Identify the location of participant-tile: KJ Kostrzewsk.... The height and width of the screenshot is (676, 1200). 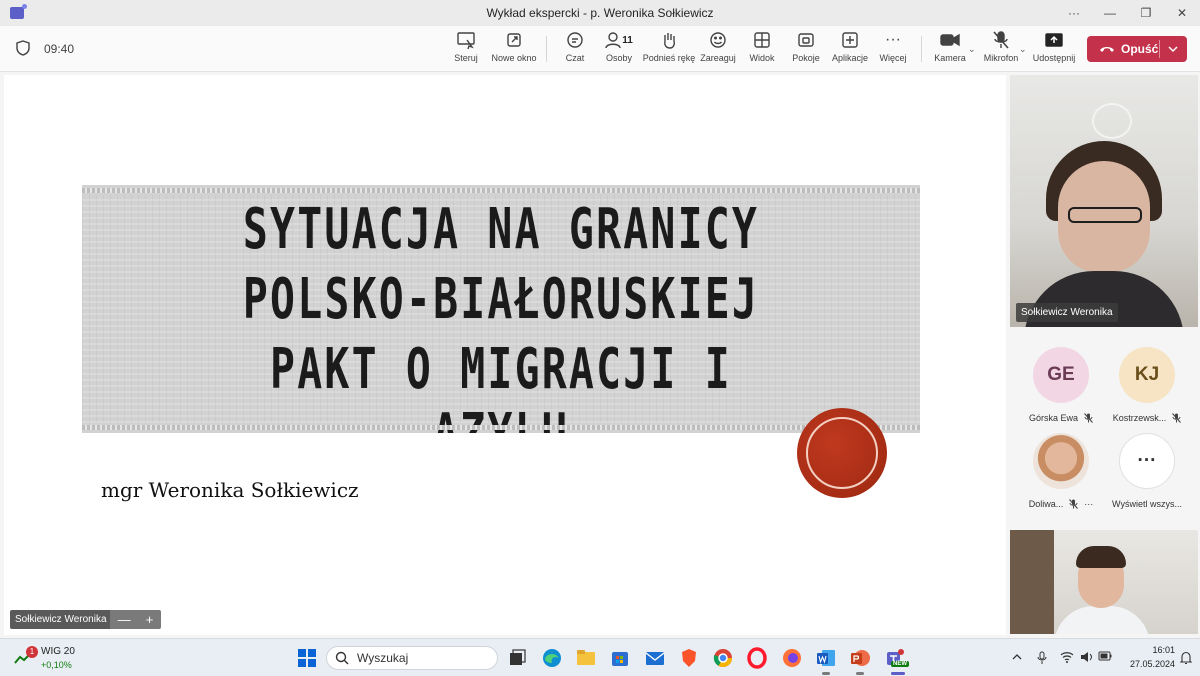
(1147, 385).